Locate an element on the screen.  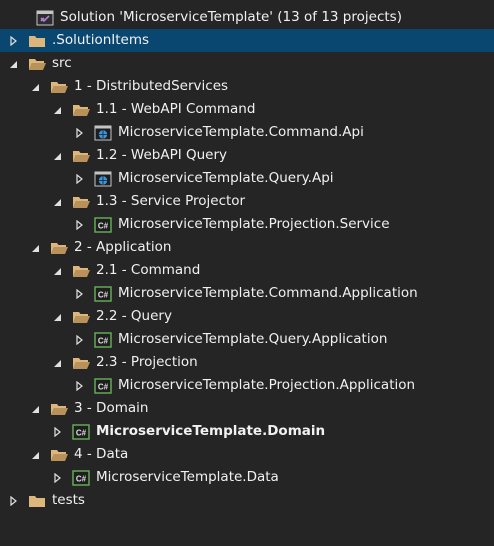
tree-item-label: MicroserviceTemplate.Command.Application is located at coordinates (268, 293).